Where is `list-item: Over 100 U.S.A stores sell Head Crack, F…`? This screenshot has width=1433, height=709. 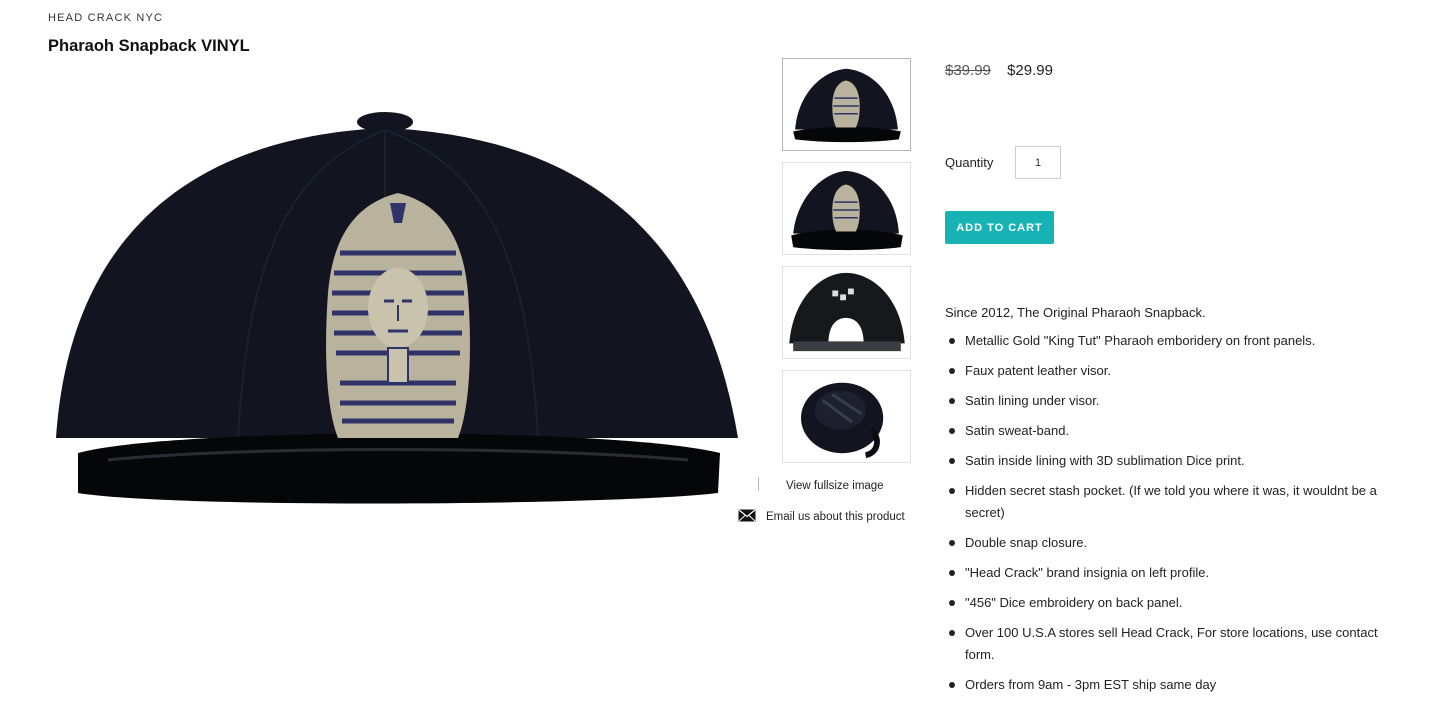
list-item: Over 100 U.S.A stores sell Head Crack, F… is located at coordinates (1170, 644).